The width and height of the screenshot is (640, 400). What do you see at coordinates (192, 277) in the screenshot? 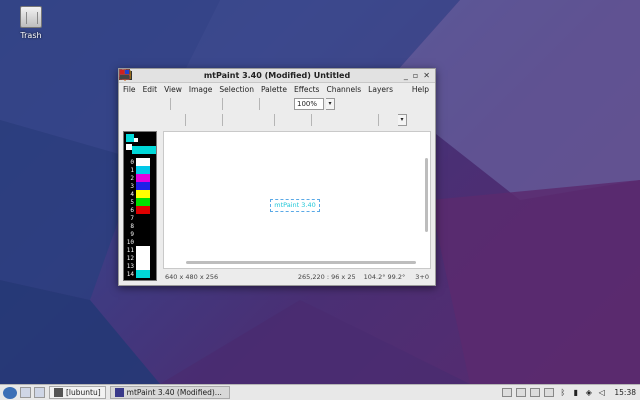
I see `status-geometry: 640 x 480 x 256` at bounding box center [192, 277].